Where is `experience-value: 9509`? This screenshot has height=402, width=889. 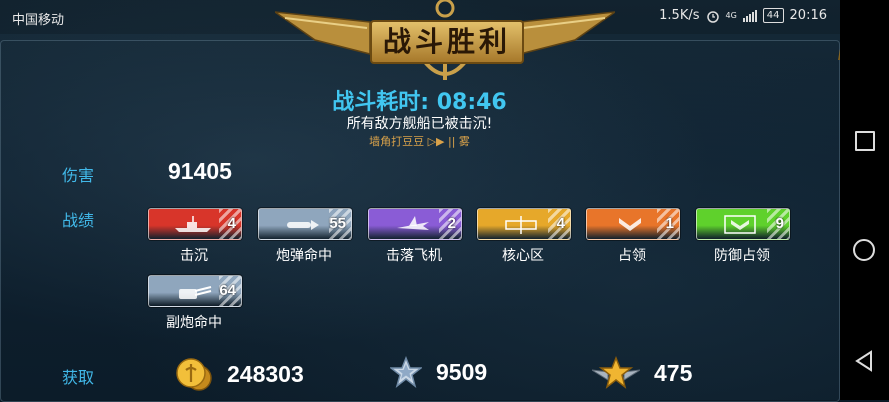
experience-value: 9509 is located at coordinates (462, 371).